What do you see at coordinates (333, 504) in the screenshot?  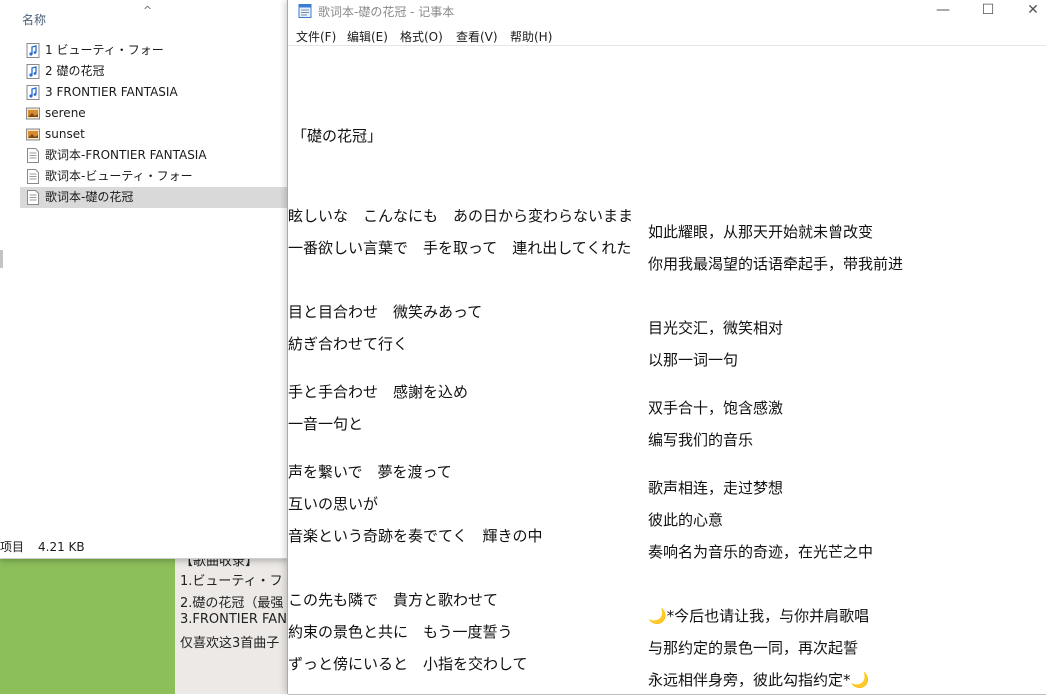 I see `lyric-jp-line: 互いの思いが` at bounding box center [333, 504].